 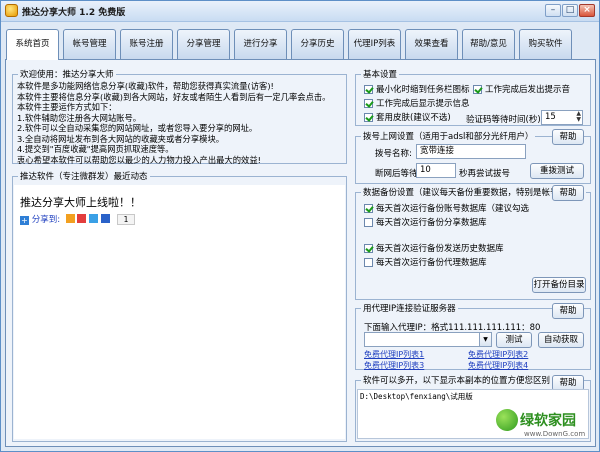 I want to click on watermark: 绿软家园 www.DownG.com, so click(x=546, y=428).